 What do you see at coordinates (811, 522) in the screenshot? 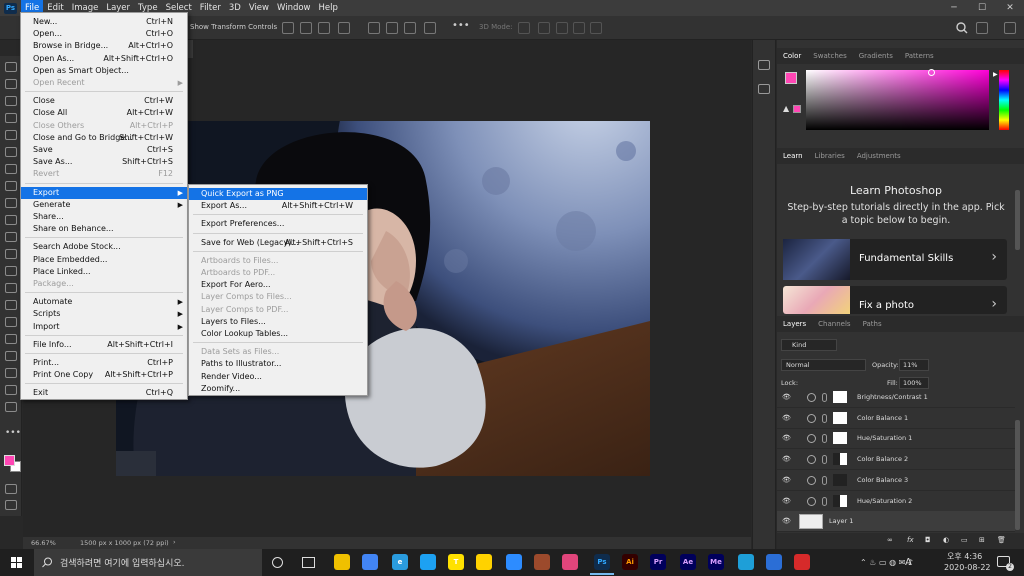
I see `layer-thumbnail` at bounding box center [811, 522].